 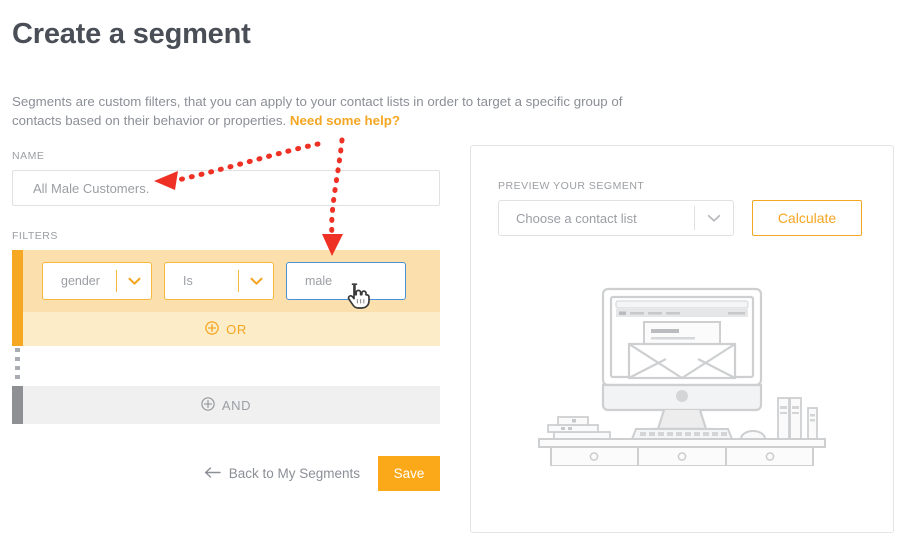 I want to click on contact-list-select: Choose a contact list, so click(x=616, y=218).